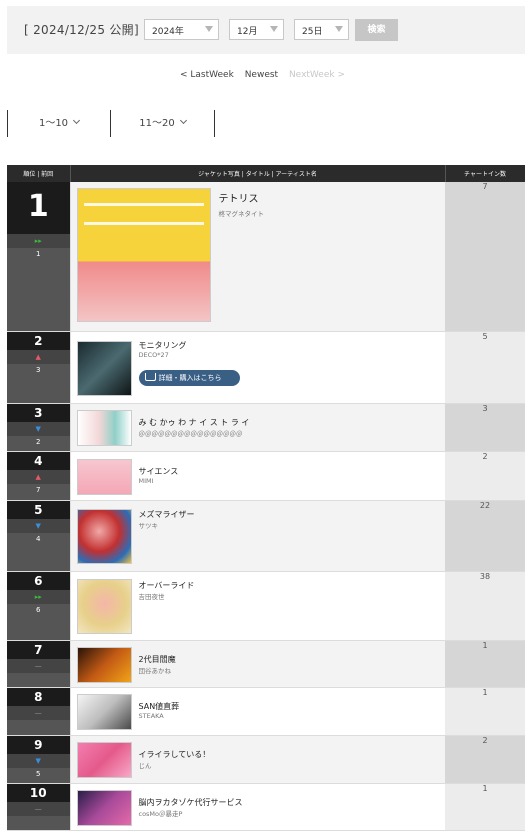 The height and width of the screenshot is (831, 525). What do you see at coordinates (175, 754) in the screenshot?
I see `song-title: イライラしている！` at bounding box center [175, 754].